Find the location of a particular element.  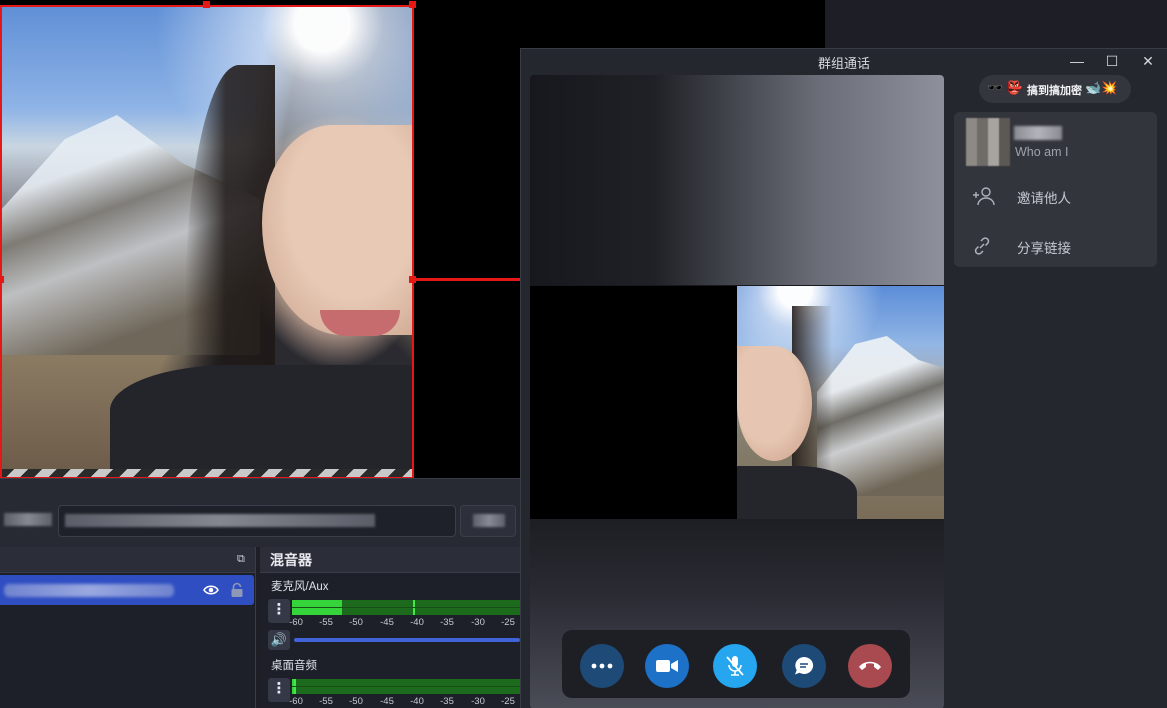

user-status: Who am I is located at coordinates (1042, 152).